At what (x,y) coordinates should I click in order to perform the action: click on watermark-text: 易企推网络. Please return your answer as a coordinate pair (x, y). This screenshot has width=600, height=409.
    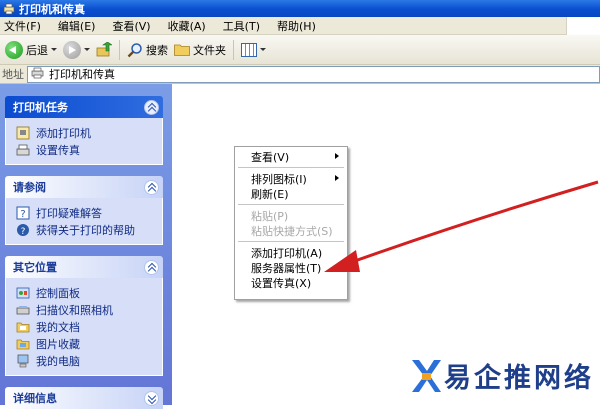
    Looking at the image, I should click on (519, 378).